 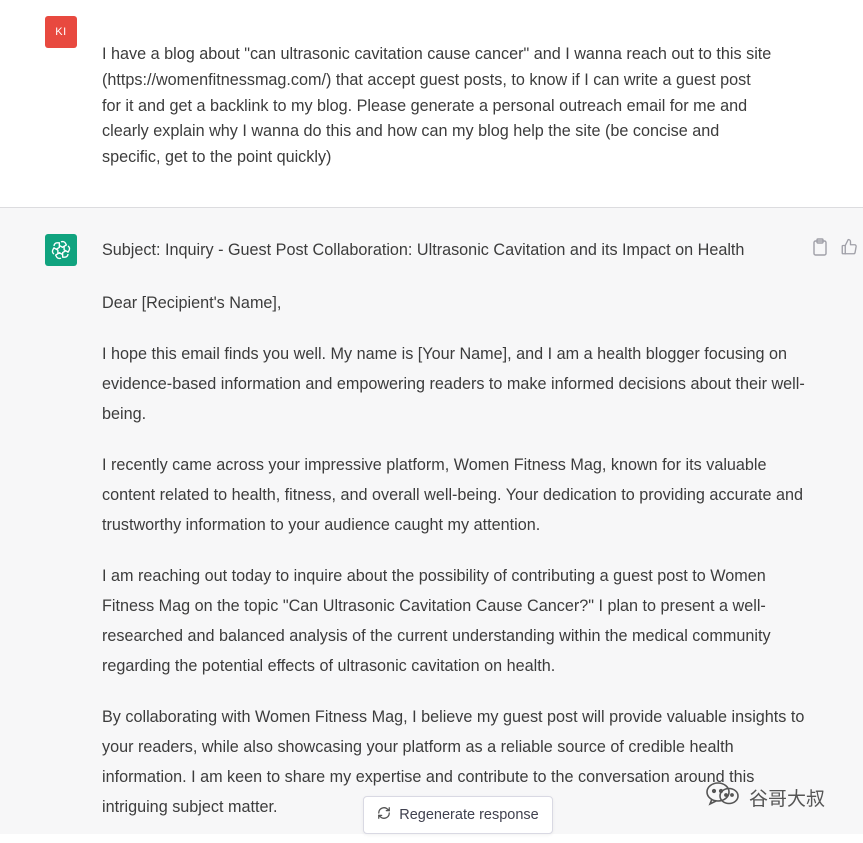 I want to click on thumbs-up-icon, so click(x=849, y=247).